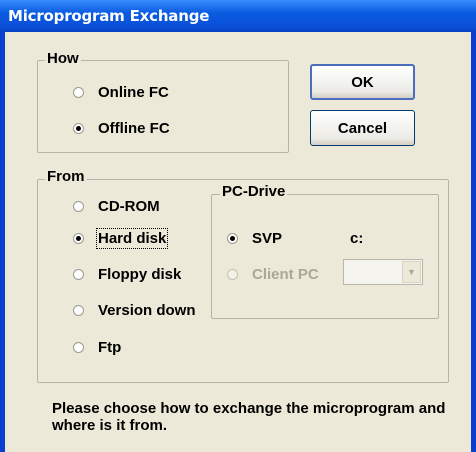 The width and height of the screenshot is (476, 452). Describe the element at coordinates (232, 238) in the screenshot. I see `svp-radio-dot` at that location.